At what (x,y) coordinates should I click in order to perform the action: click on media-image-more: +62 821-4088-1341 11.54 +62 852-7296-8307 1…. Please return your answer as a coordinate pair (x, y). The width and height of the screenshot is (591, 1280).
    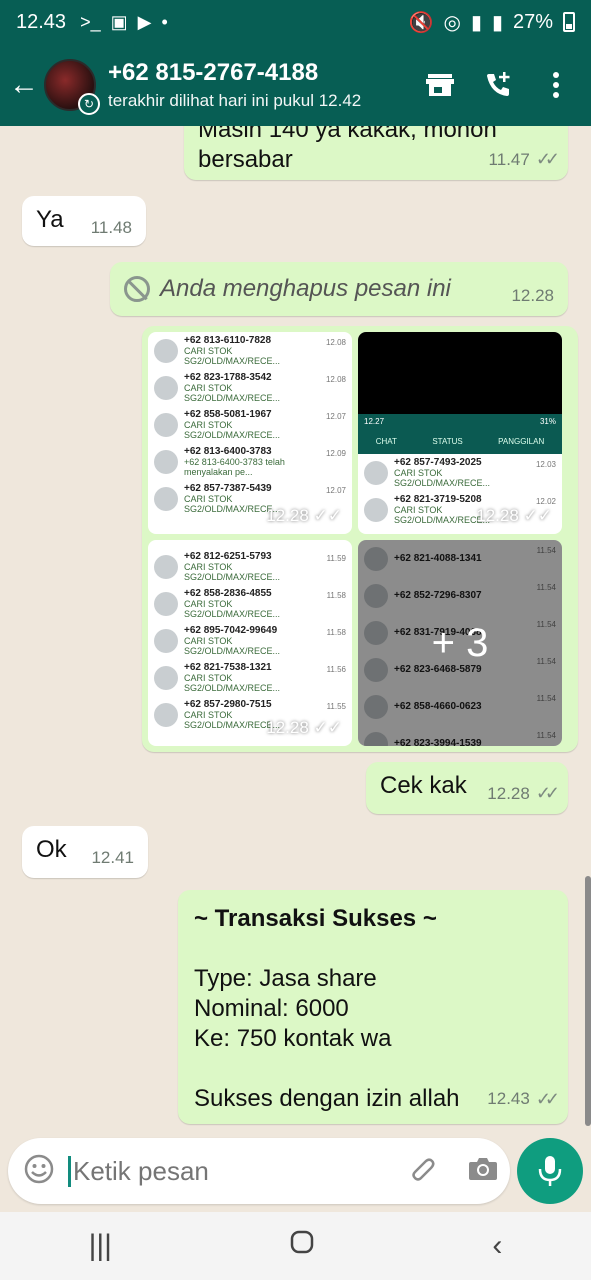
    Looking at the image, I should click on (460, 643).